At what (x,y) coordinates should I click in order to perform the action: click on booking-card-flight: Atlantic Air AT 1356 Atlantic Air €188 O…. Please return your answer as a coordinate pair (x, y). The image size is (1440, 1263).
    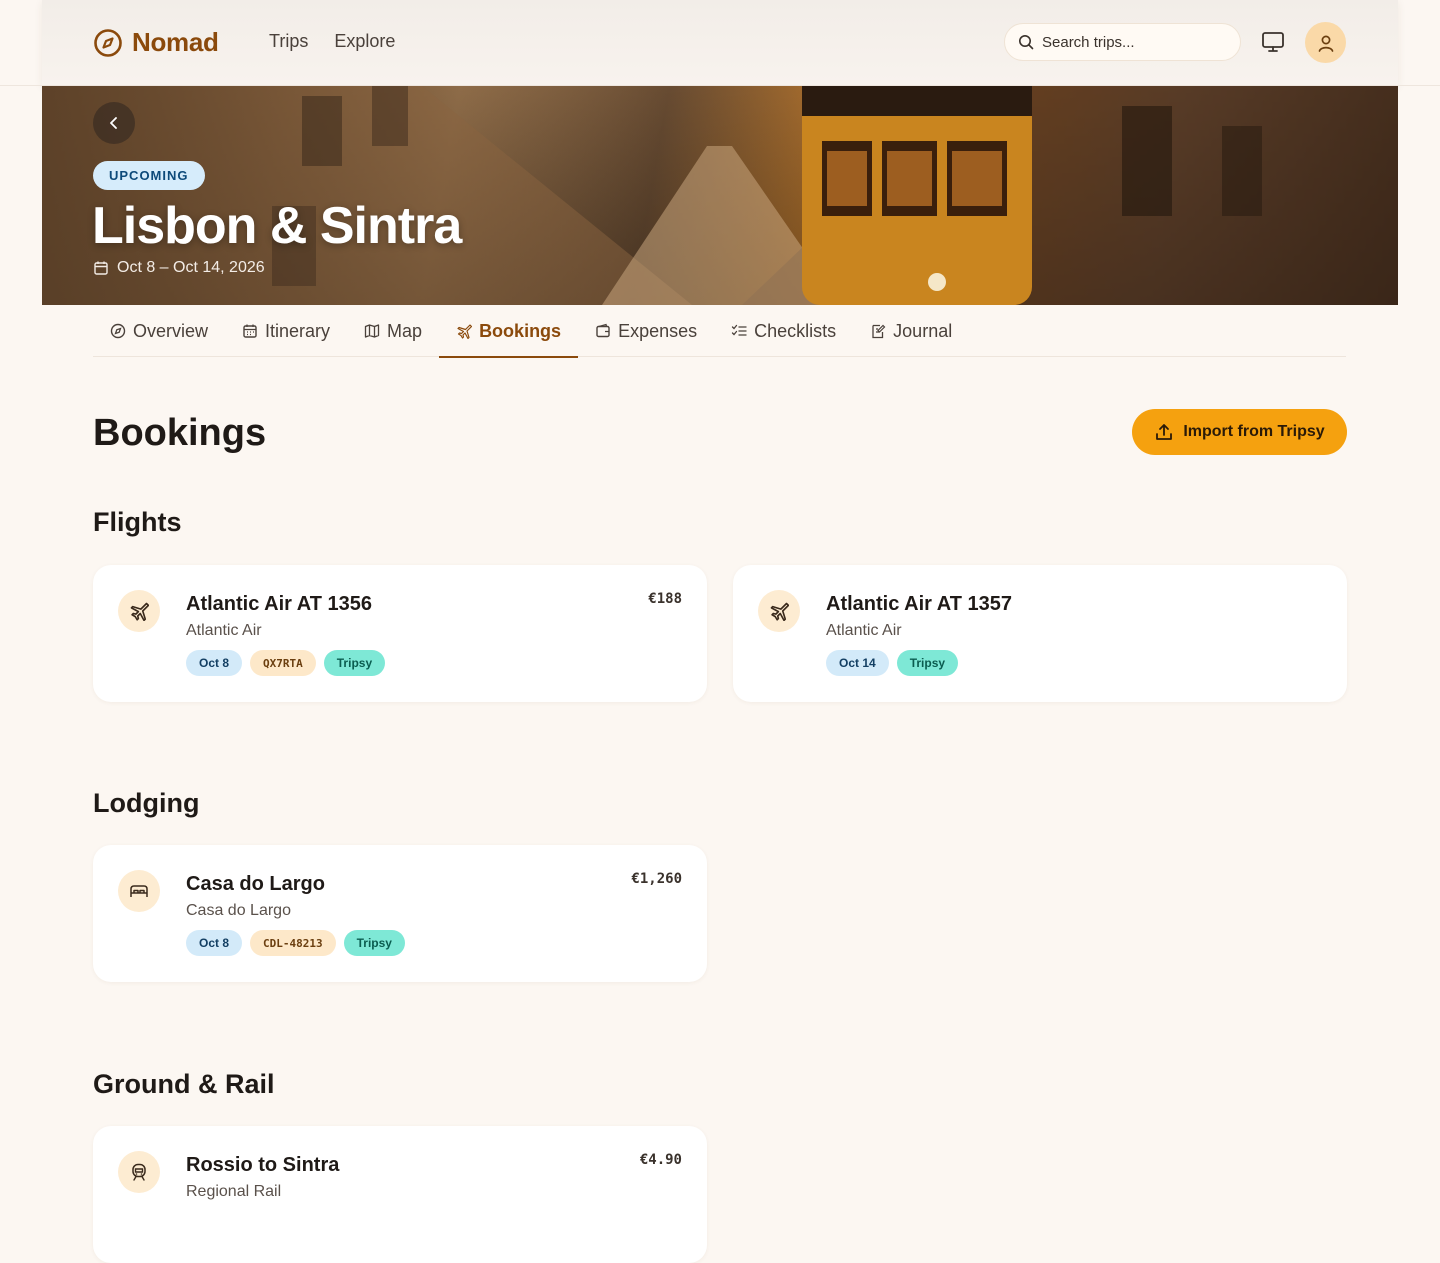
    Looking at the image, I should click on (400, 633).